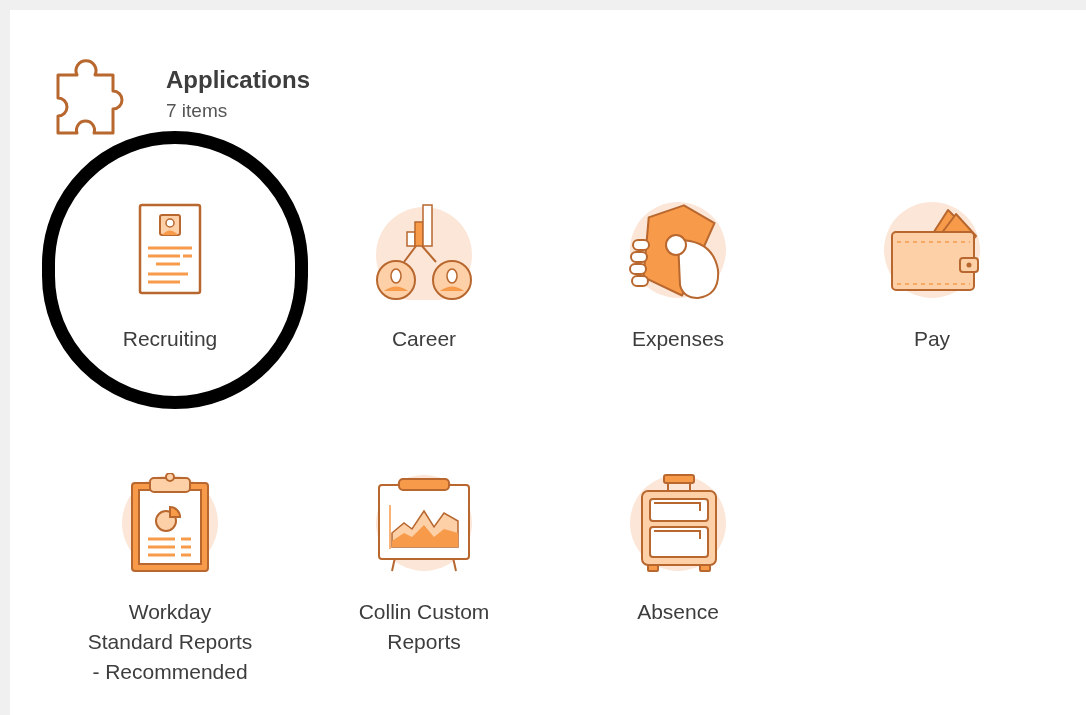 This screenshot has height=715, width=1086. Describe the element at coordinates (424, 627) in the screenshot. I see `app-link: Collin Custom Reports` at that location.